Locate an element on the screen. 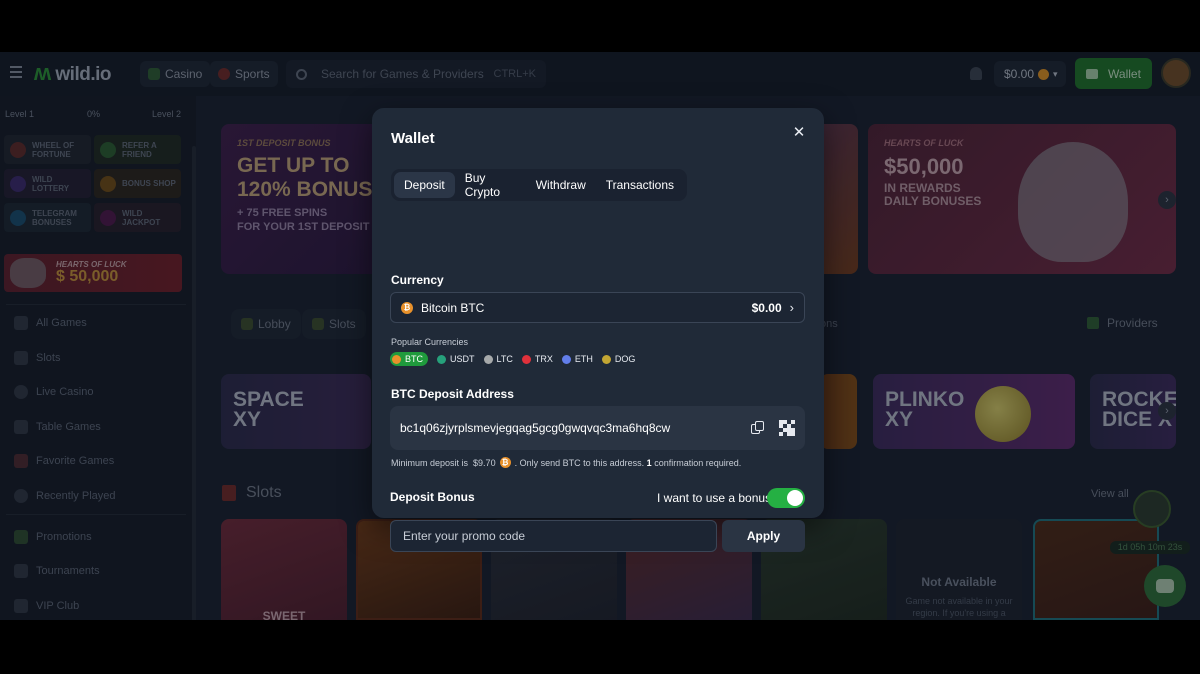 This screenshot has width=1200, height=674. currency-chip-label: USDT is located at coordinates (462, 359).